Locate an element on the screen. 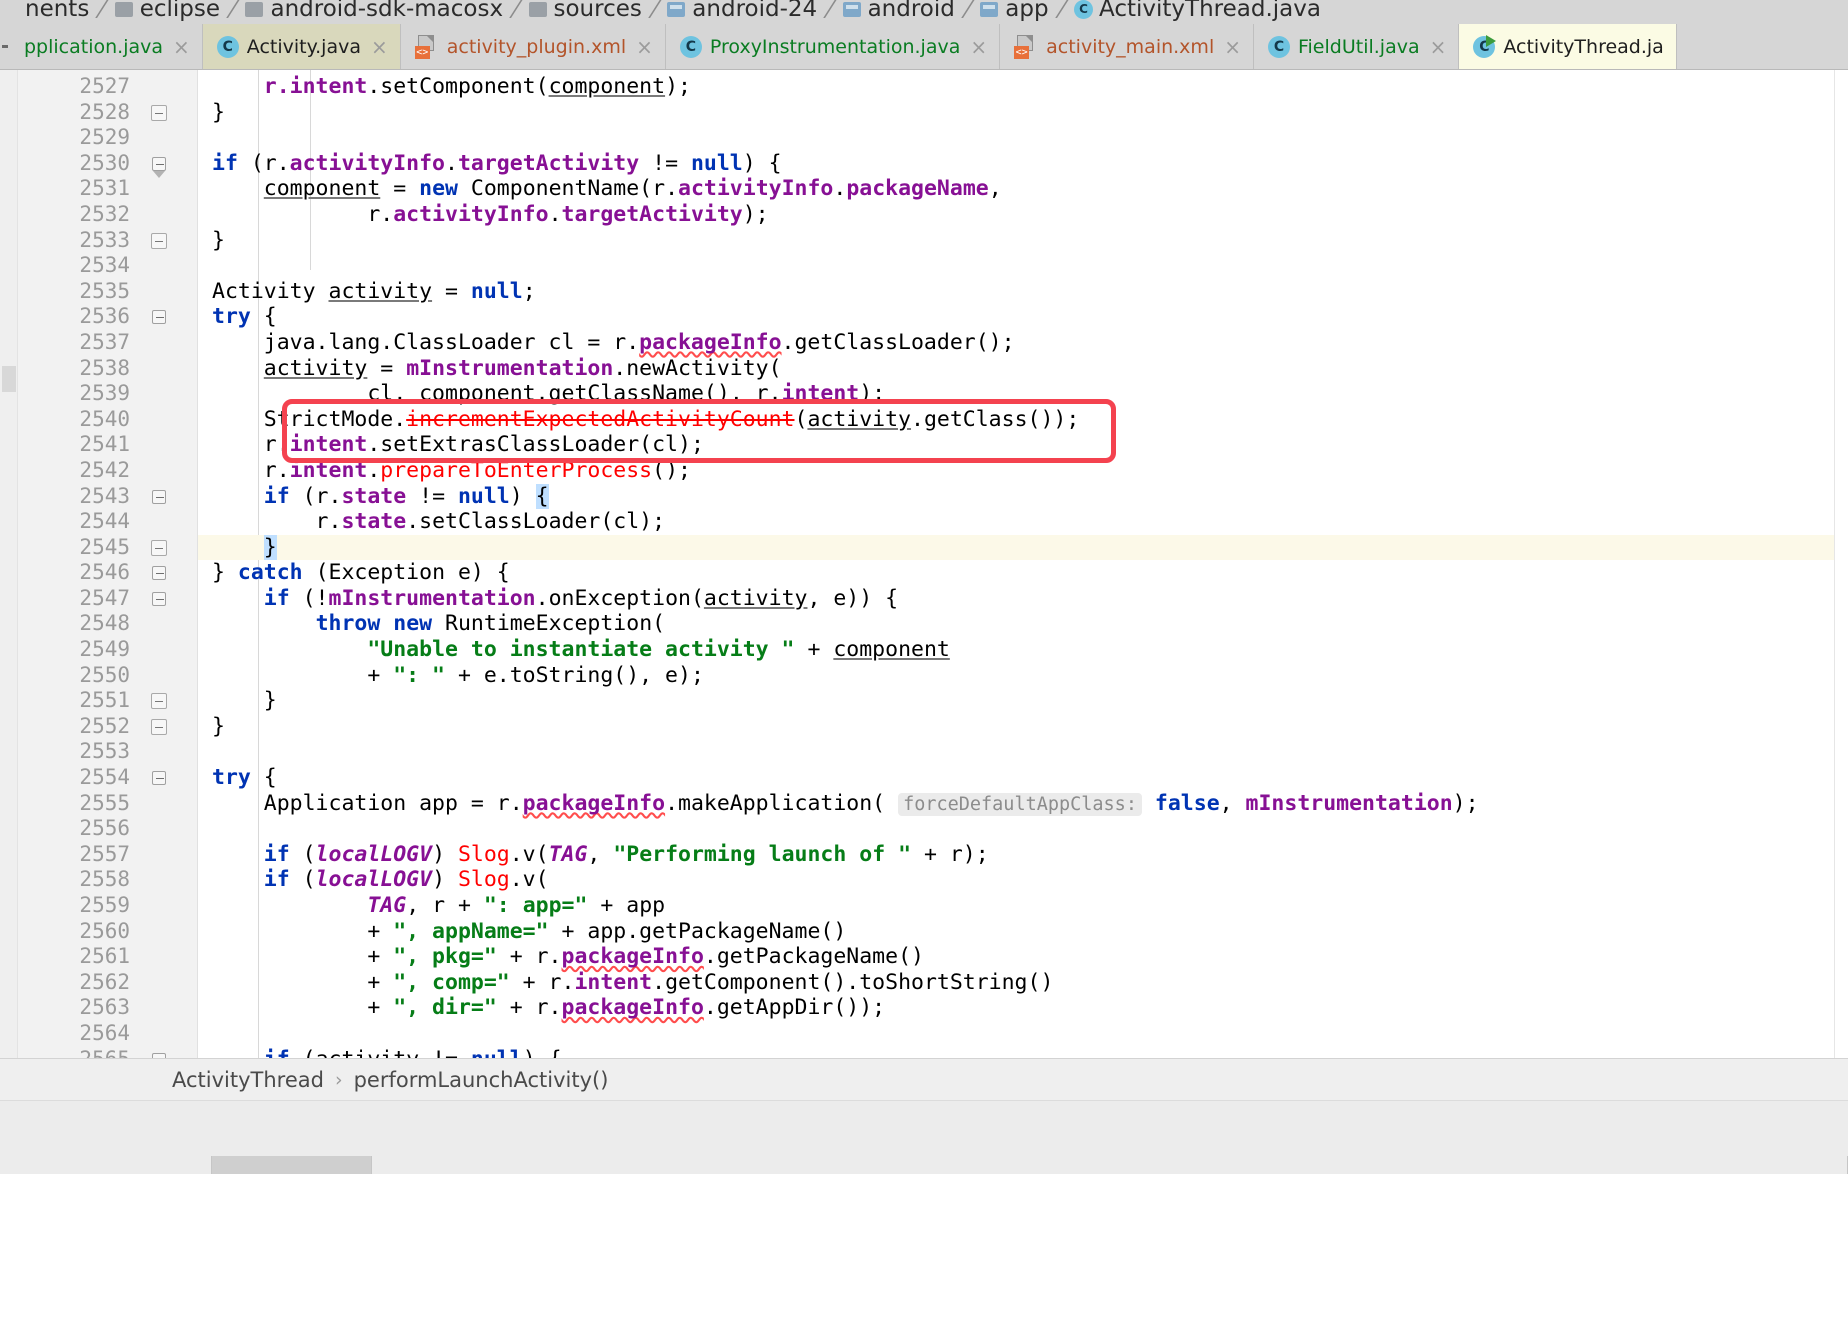 Image resolution: width=1848 pixels, height=1344 pixels. code-folding-column is located at coordinates (169, 564).